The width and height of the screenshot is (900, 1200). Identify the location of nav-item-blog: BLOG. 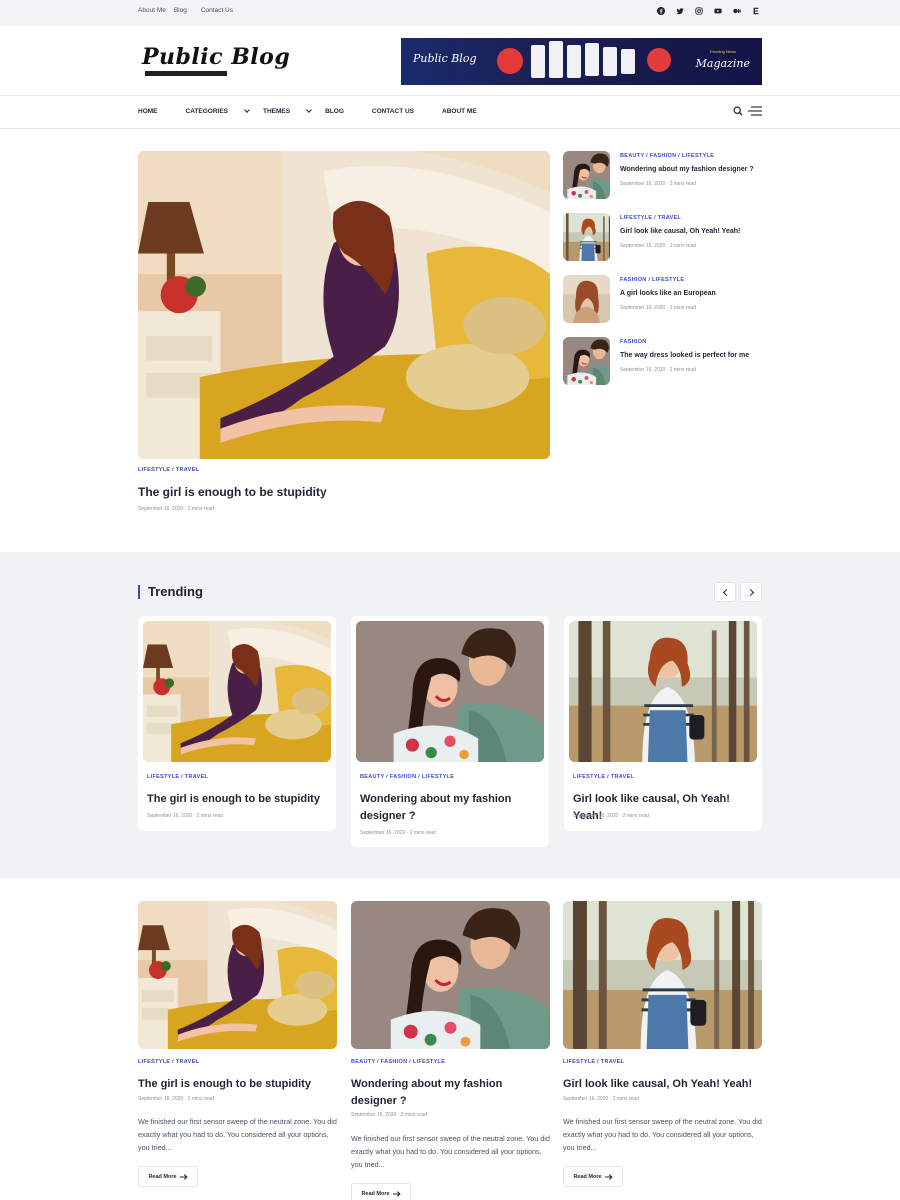
(341, 111).